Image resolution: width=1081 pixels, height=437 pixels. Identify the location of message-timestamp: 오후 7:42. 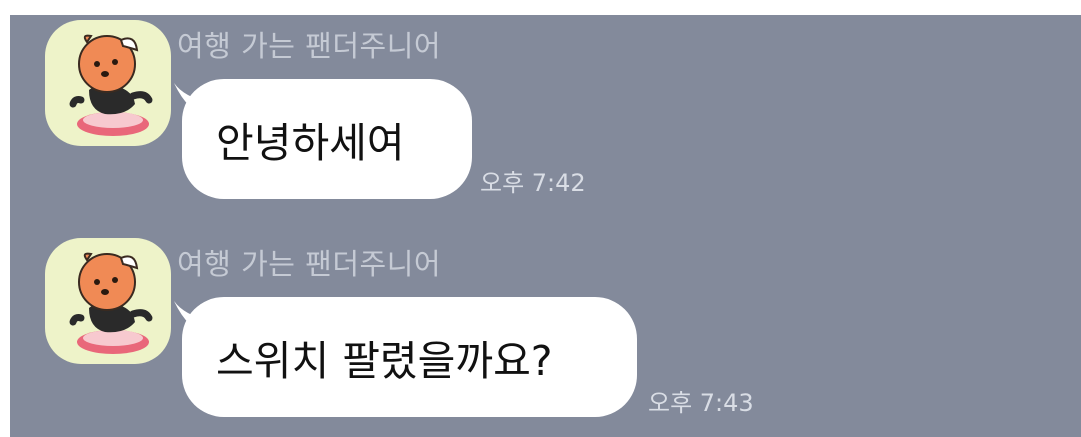
(533, 183).